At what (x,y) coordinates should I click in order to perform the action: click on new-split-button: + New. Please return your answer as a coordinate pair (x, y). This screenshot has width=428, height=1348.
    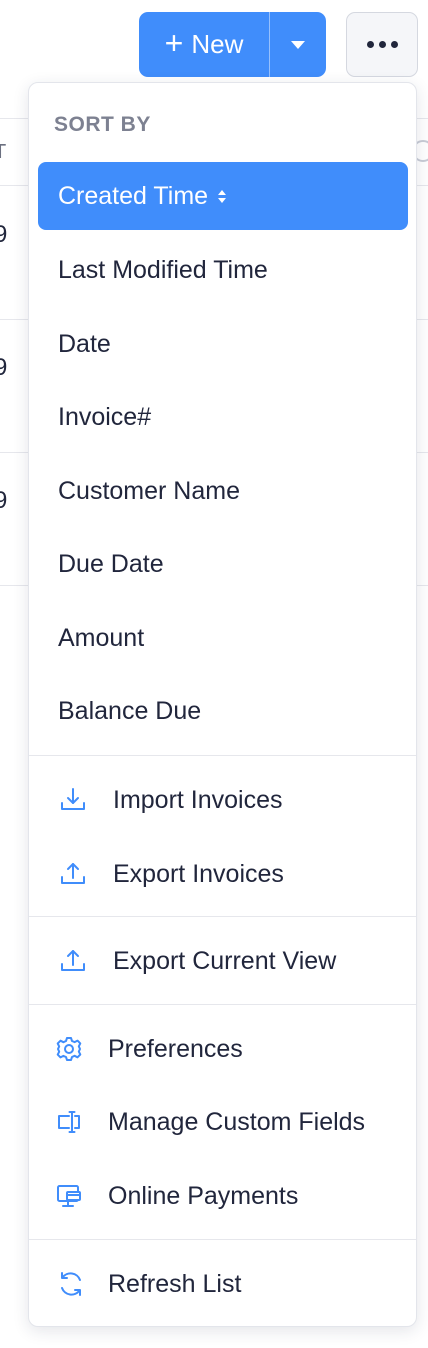
    Looking at the image, I should click on (232, 44).